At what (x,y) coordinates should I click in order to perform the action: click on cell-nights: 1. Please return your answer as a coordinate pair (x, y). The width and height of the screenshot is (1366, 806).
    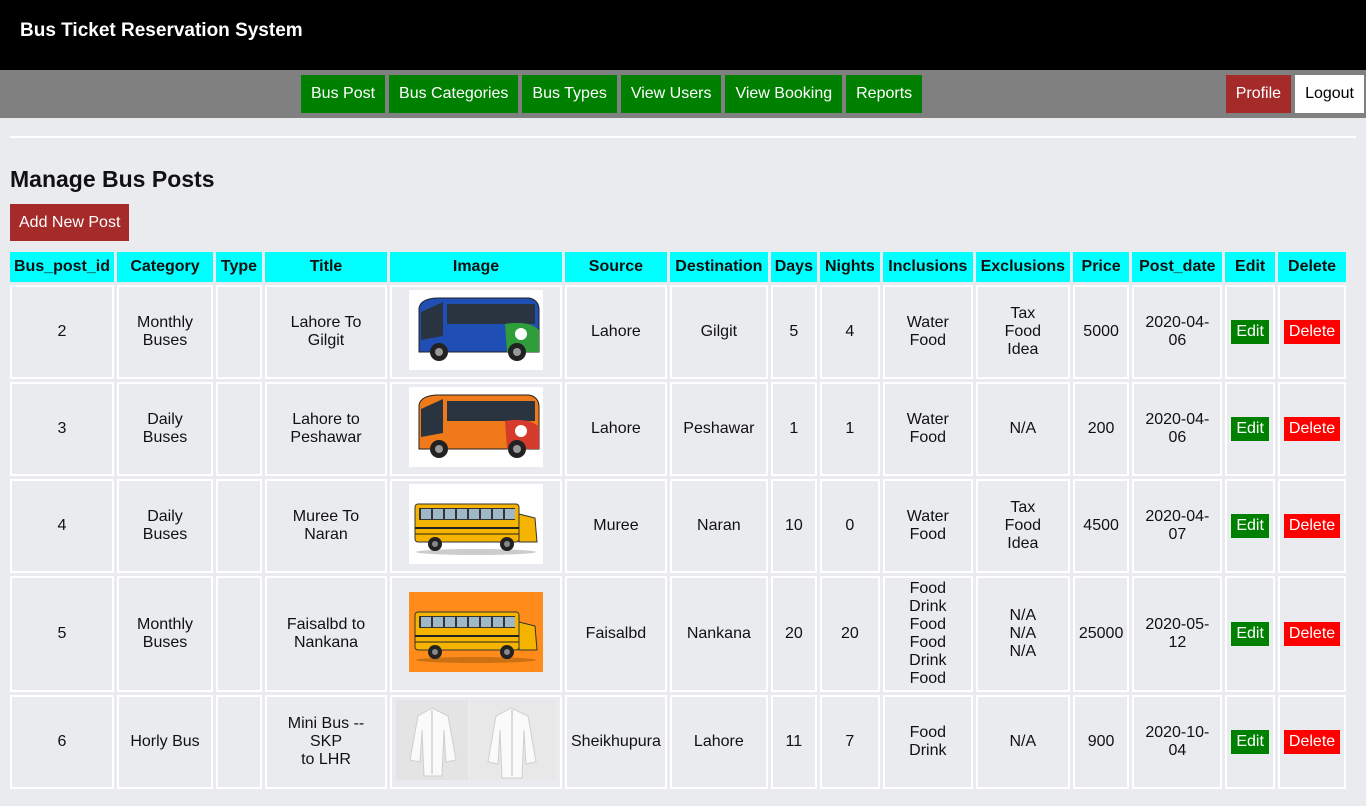
    Looking at the image, I should click on (849, 429).